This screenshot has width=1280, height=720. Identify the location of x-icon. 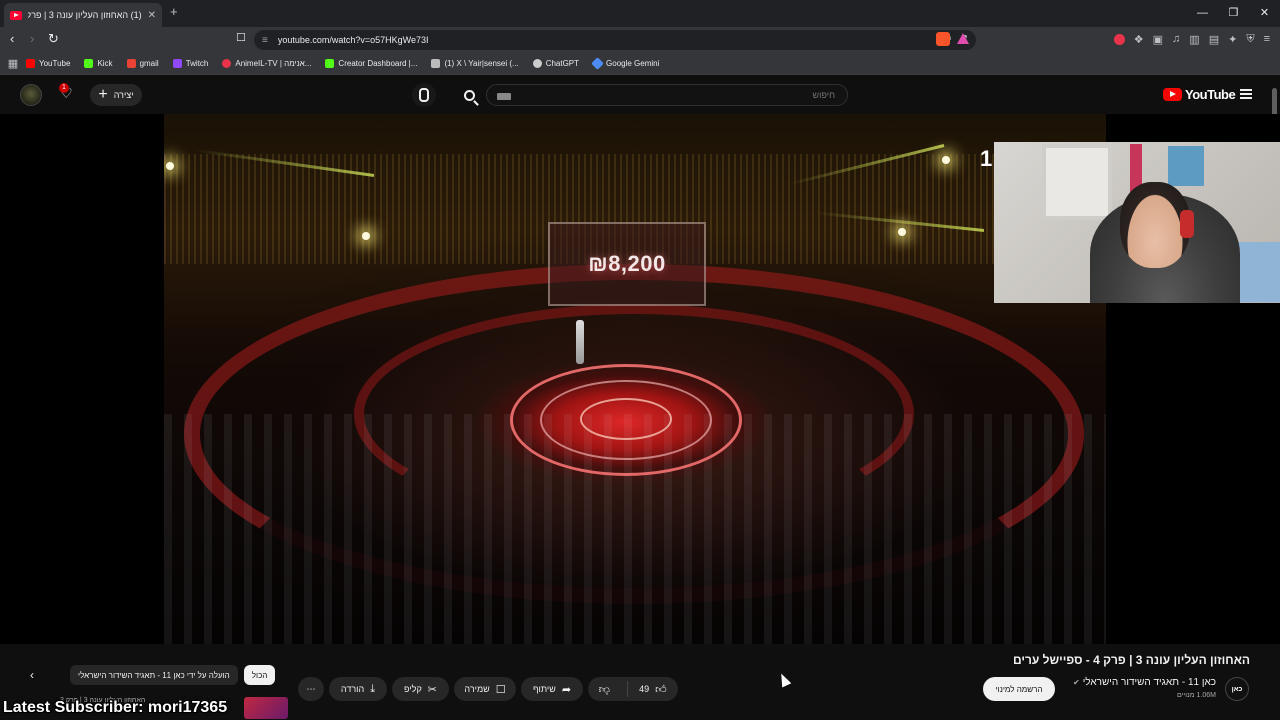
(436, 63).